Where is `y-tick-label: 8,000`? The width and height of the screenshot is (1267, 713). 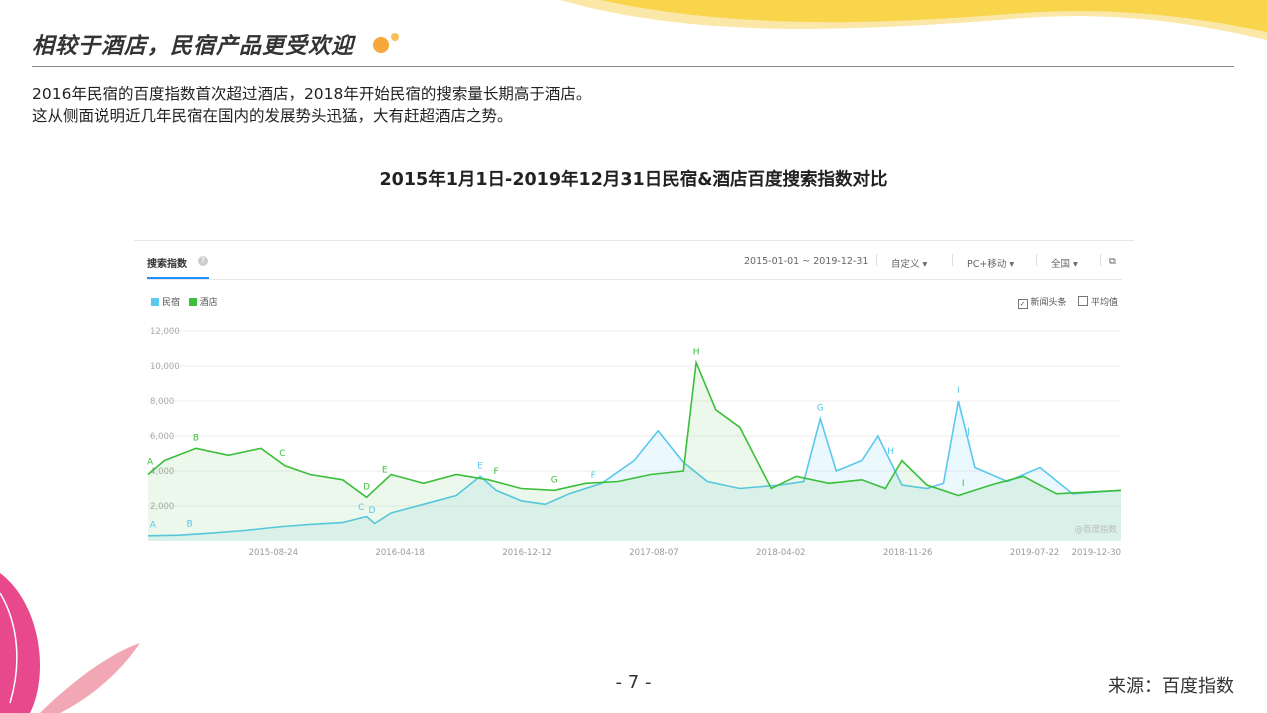 y-tick-label: 8,000 is located at coordinates (162, 402).